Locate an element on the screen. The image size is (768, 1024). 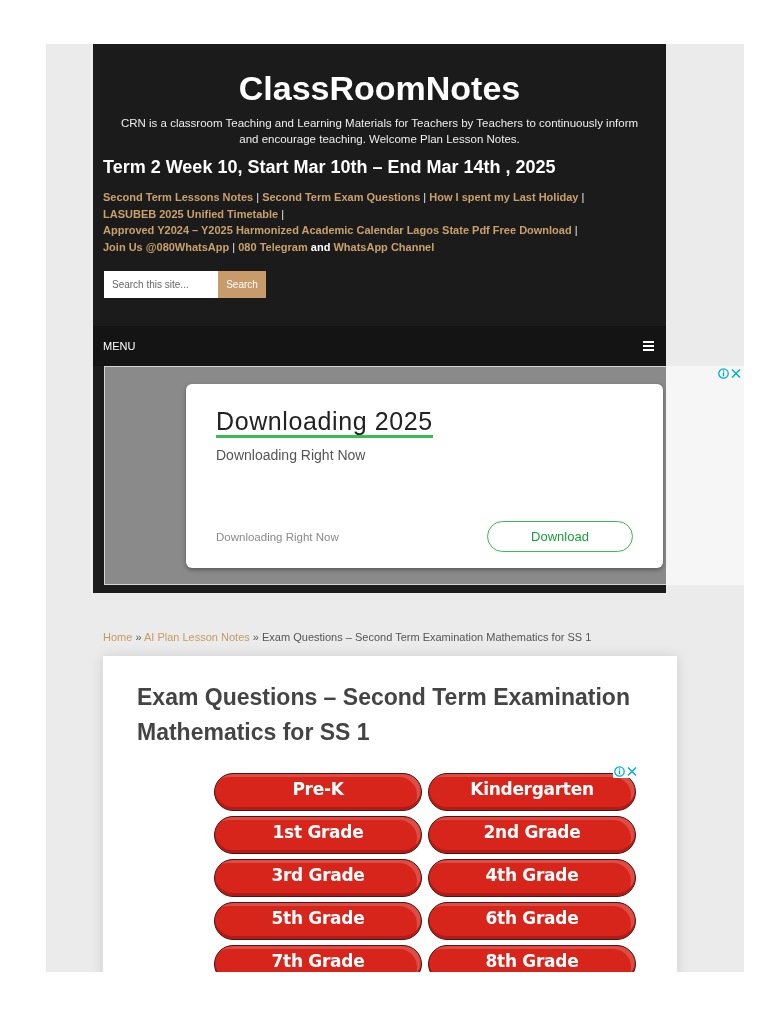
menu-icon is located at coordinates (648, 346).